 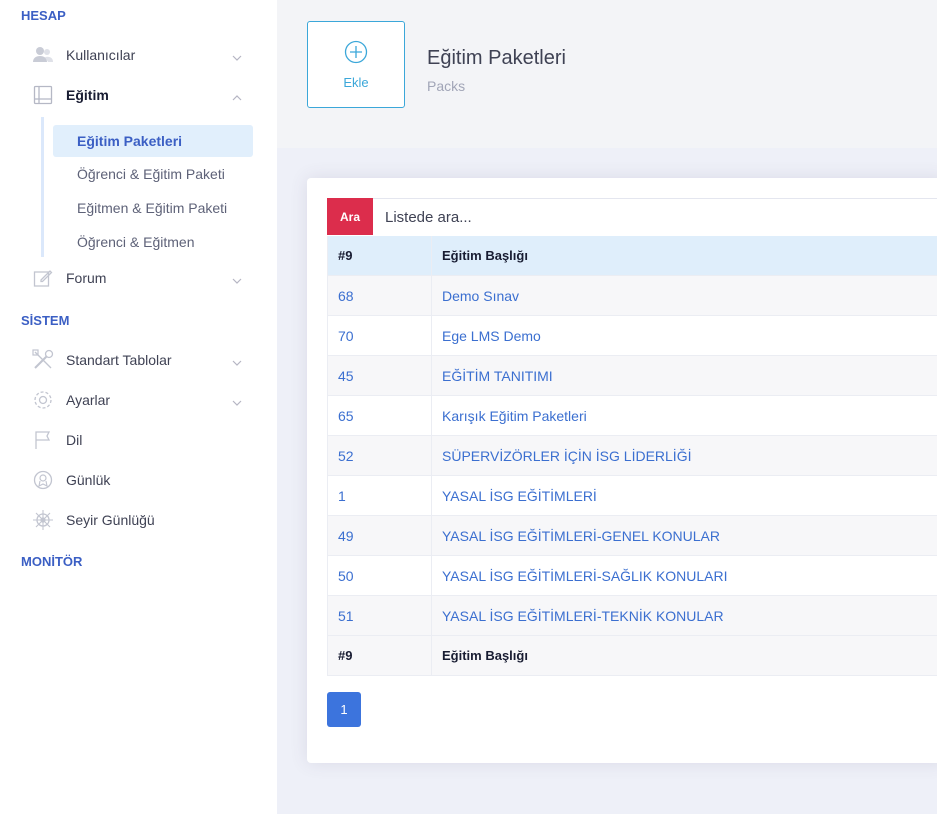 What do you see at coordinates (684, 655) in the screenshot?
I see `footer-title: Eğitim Başlığı` at bounding box center [684, 655].